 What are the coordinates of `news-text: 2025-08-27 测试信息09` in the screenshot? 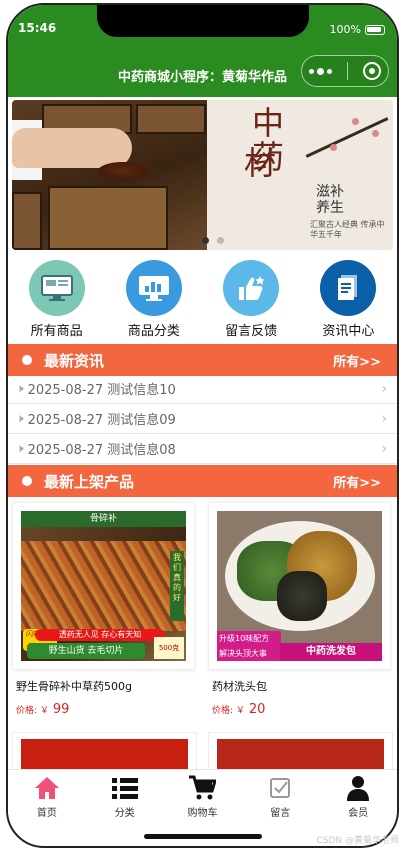 It's located at (101, 420).